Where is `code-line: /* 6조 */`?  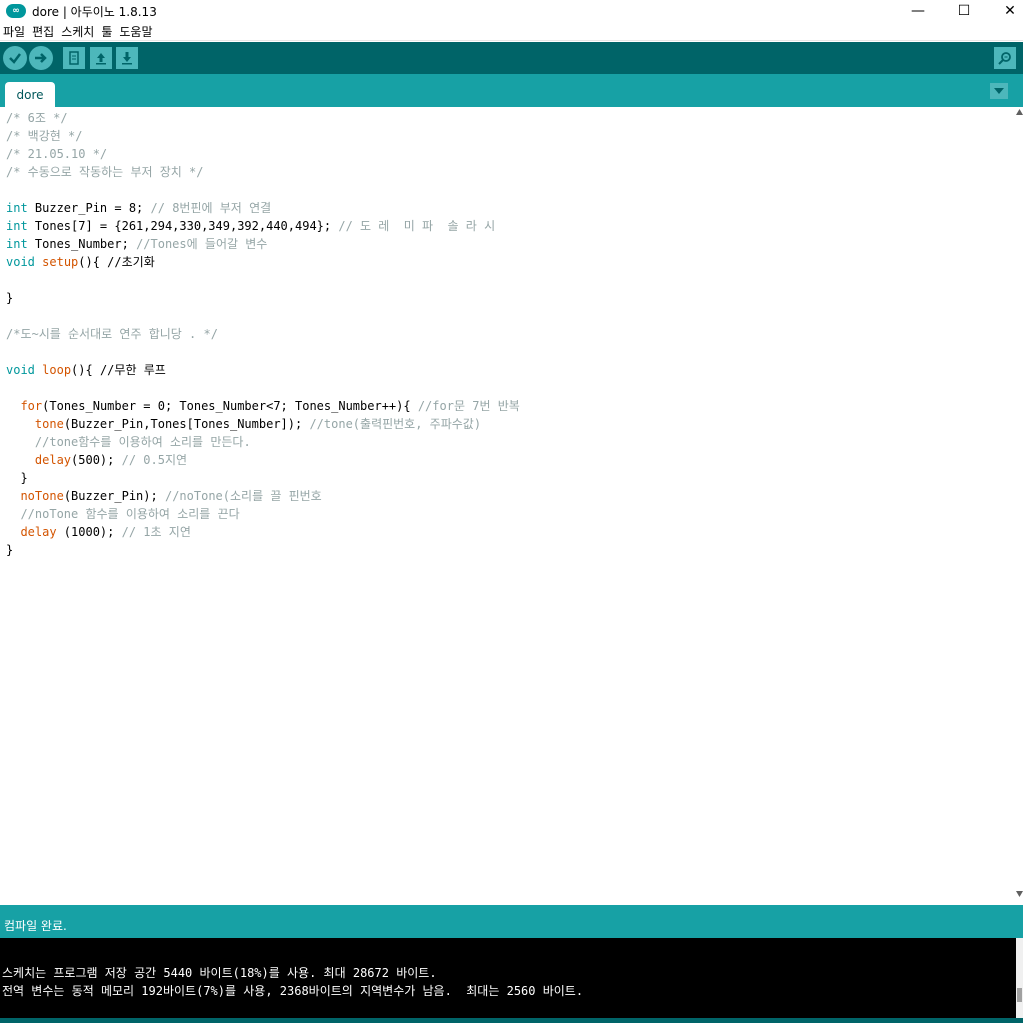
code-line: /* 6조 */ is located at coordinates (37, 118).